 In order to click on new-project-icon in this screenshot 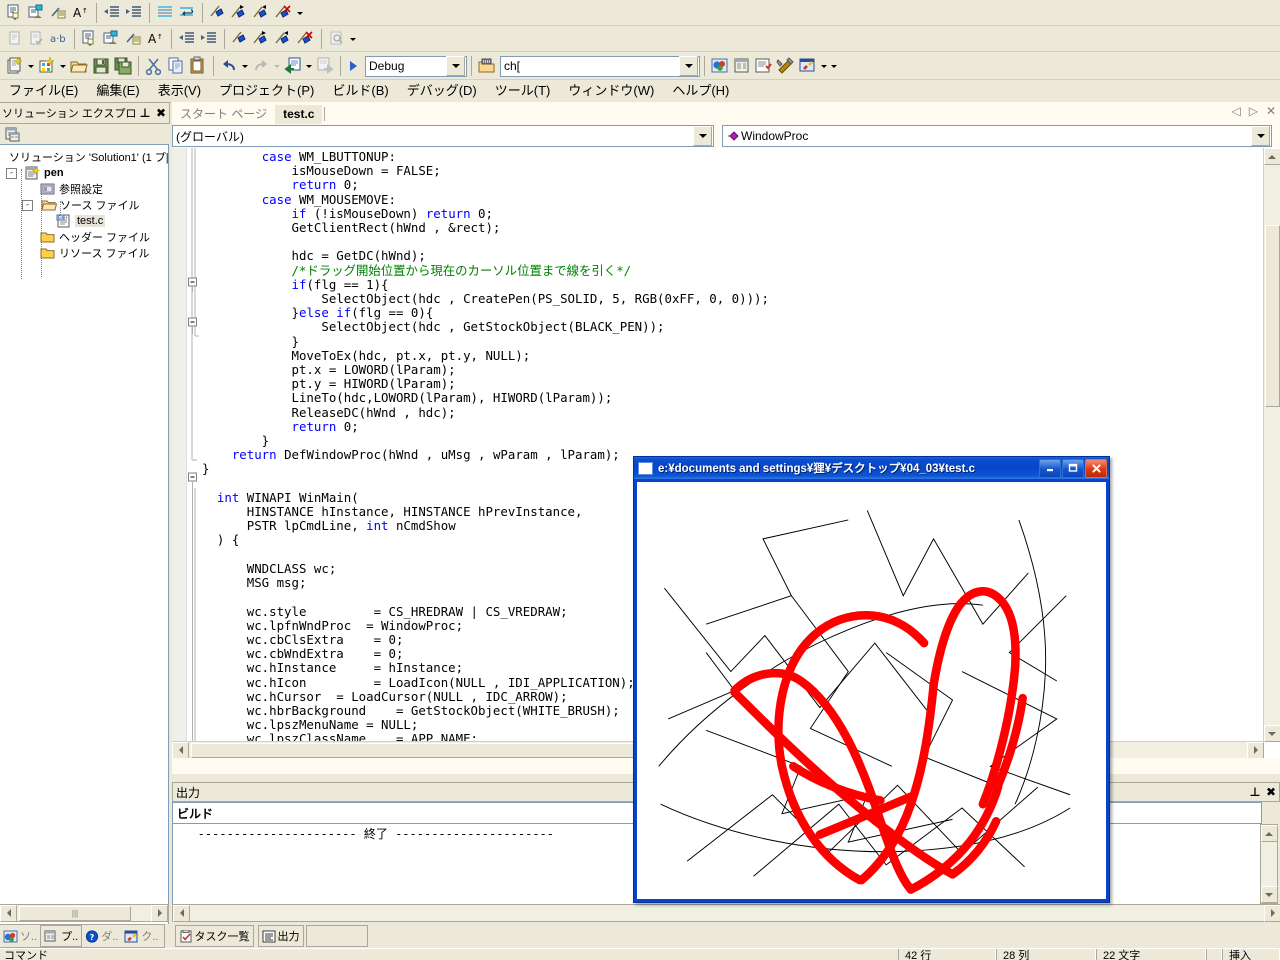, I will do `click(15, 66)`.